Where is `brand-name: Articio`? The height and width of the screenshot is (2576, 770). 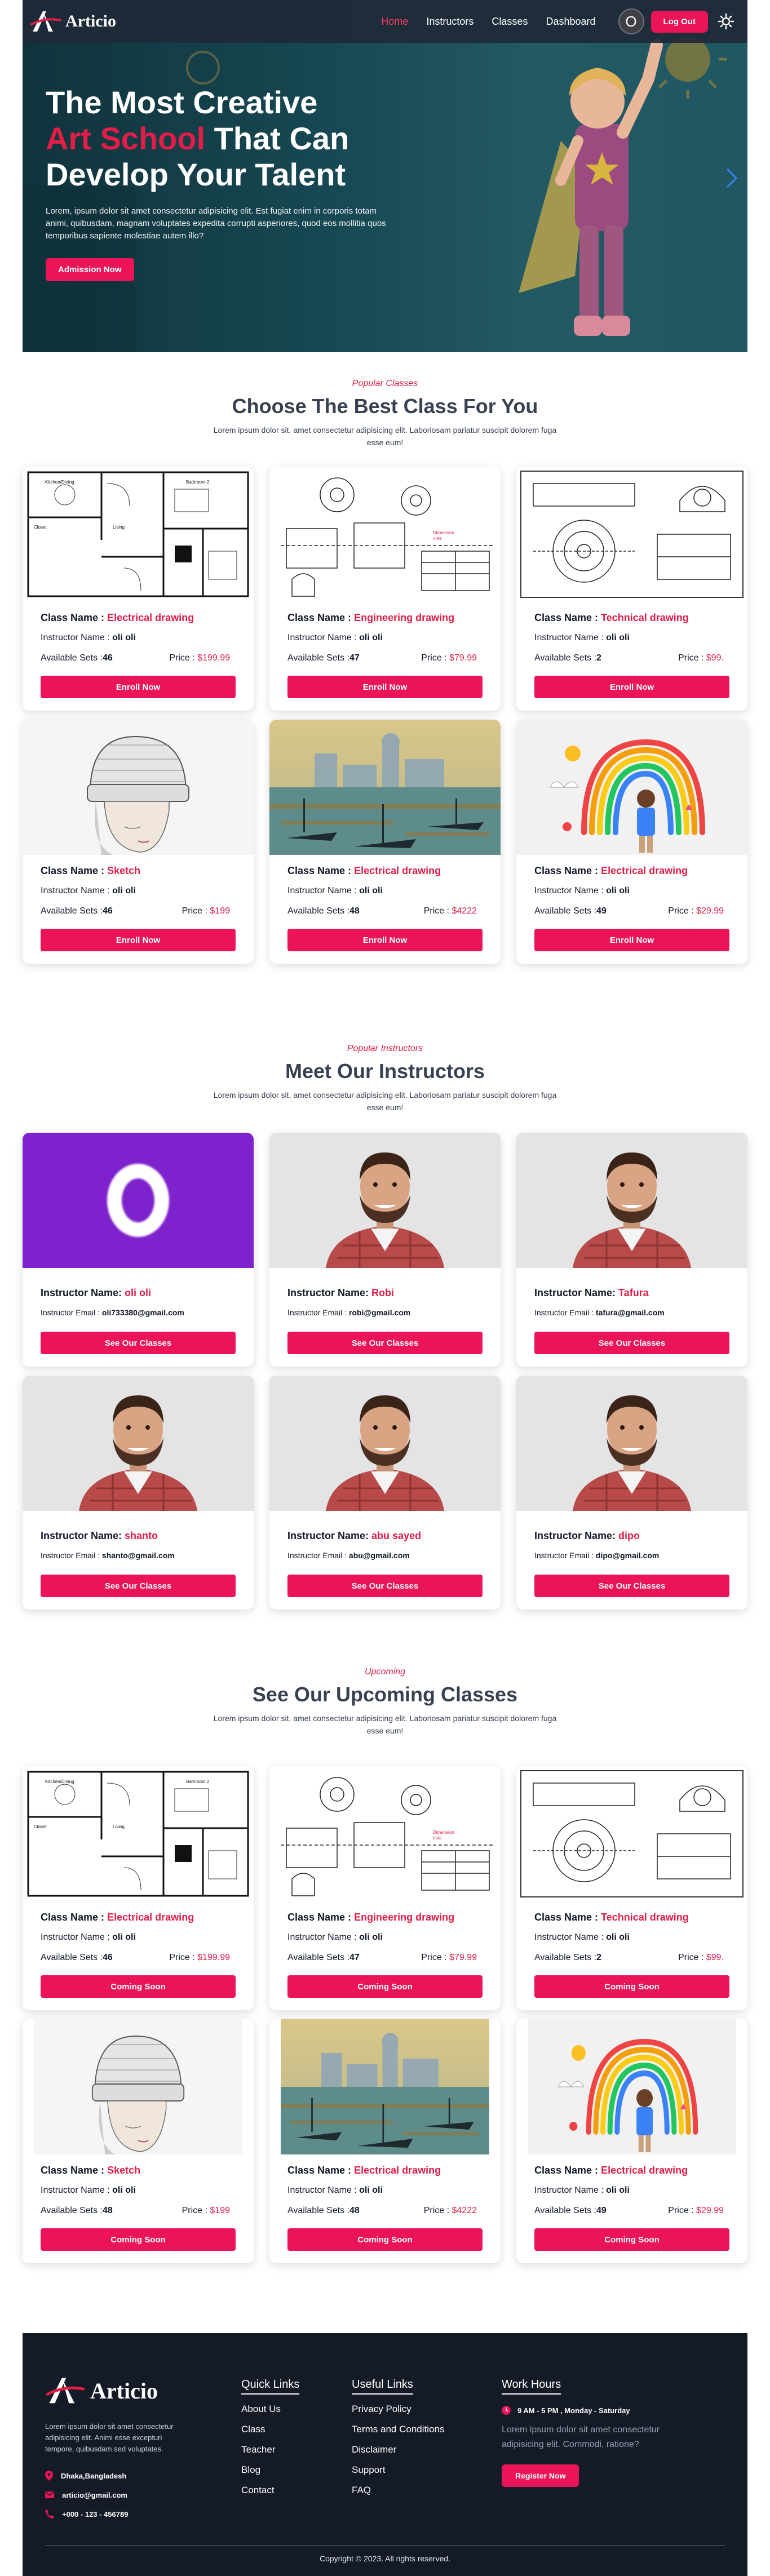
brand-name: Articio is located at coordinates (91, 21).